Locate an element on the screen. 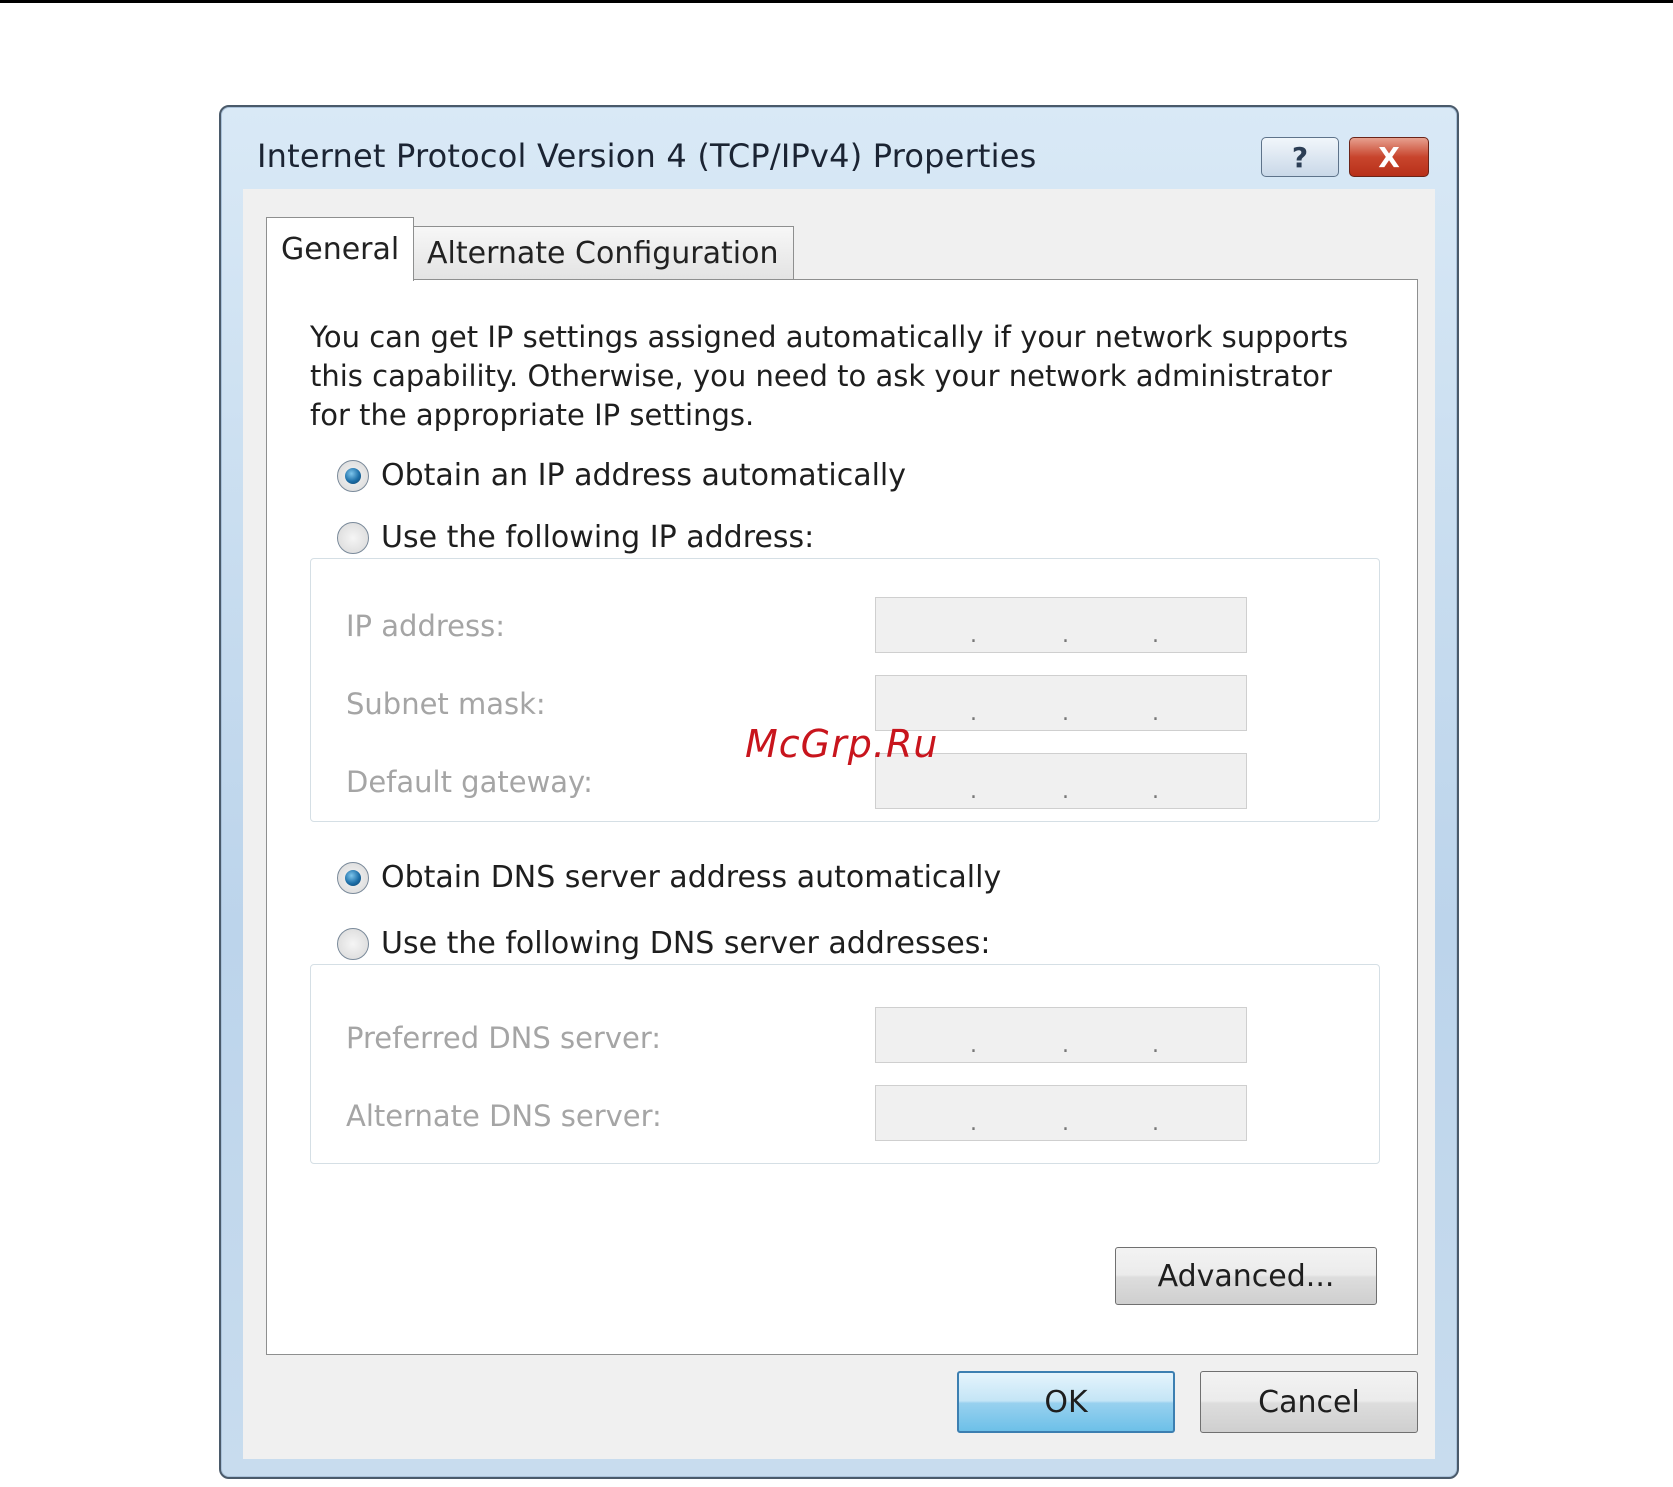  ip-address-input: . . . is located at coordinates (1061, 625).